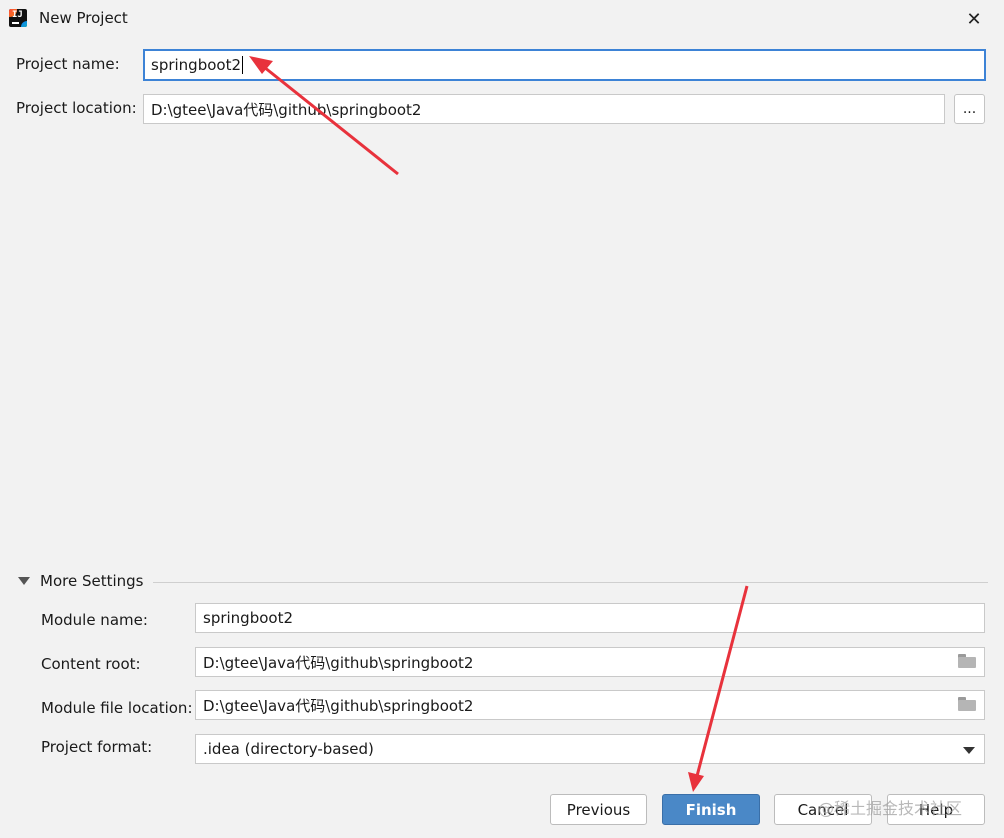 The image size is (1004, 838). What do you see at coordinates (890, 808) in the screenshot?
I see `watermark: @稀土掘金技术社区` at bounding box center [890, 808].